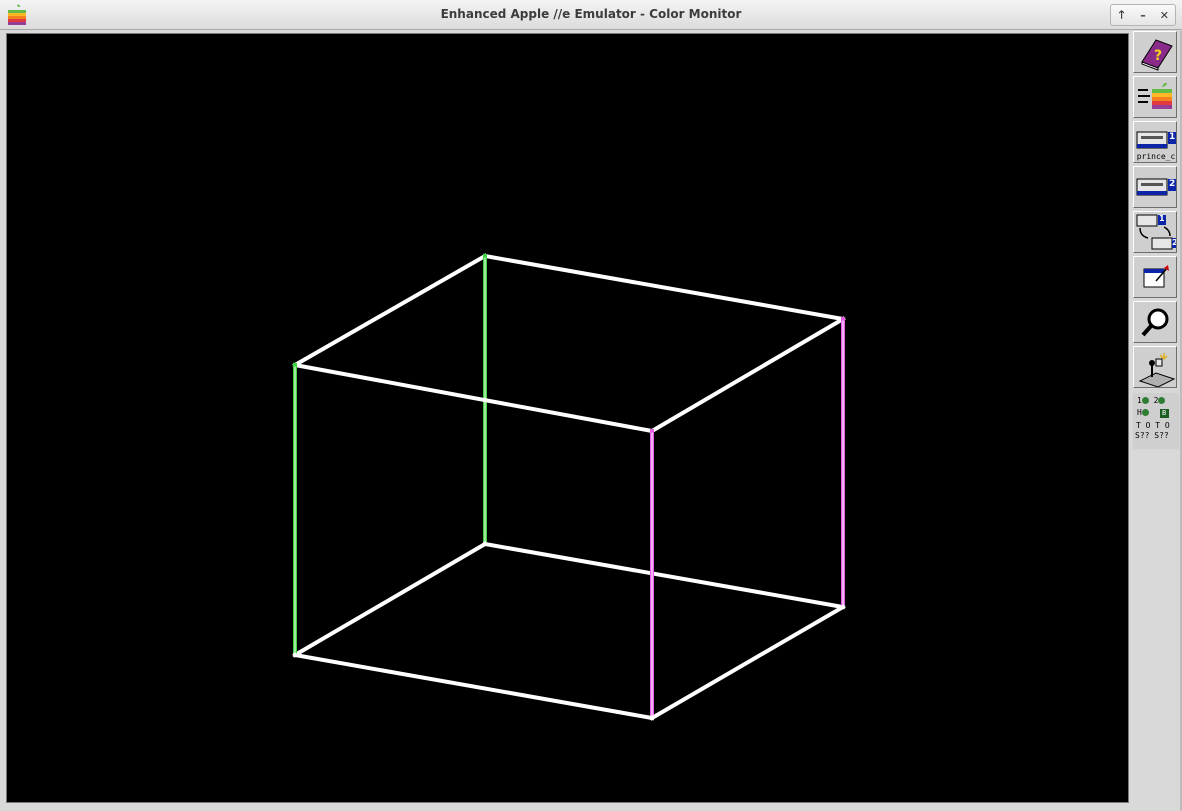 Image resolution: width=1182 pixels, height=811 pixels. Describe the element at coordinates (1155, 187) in the screenshot. I see `drive-2-button: 2` at that location.